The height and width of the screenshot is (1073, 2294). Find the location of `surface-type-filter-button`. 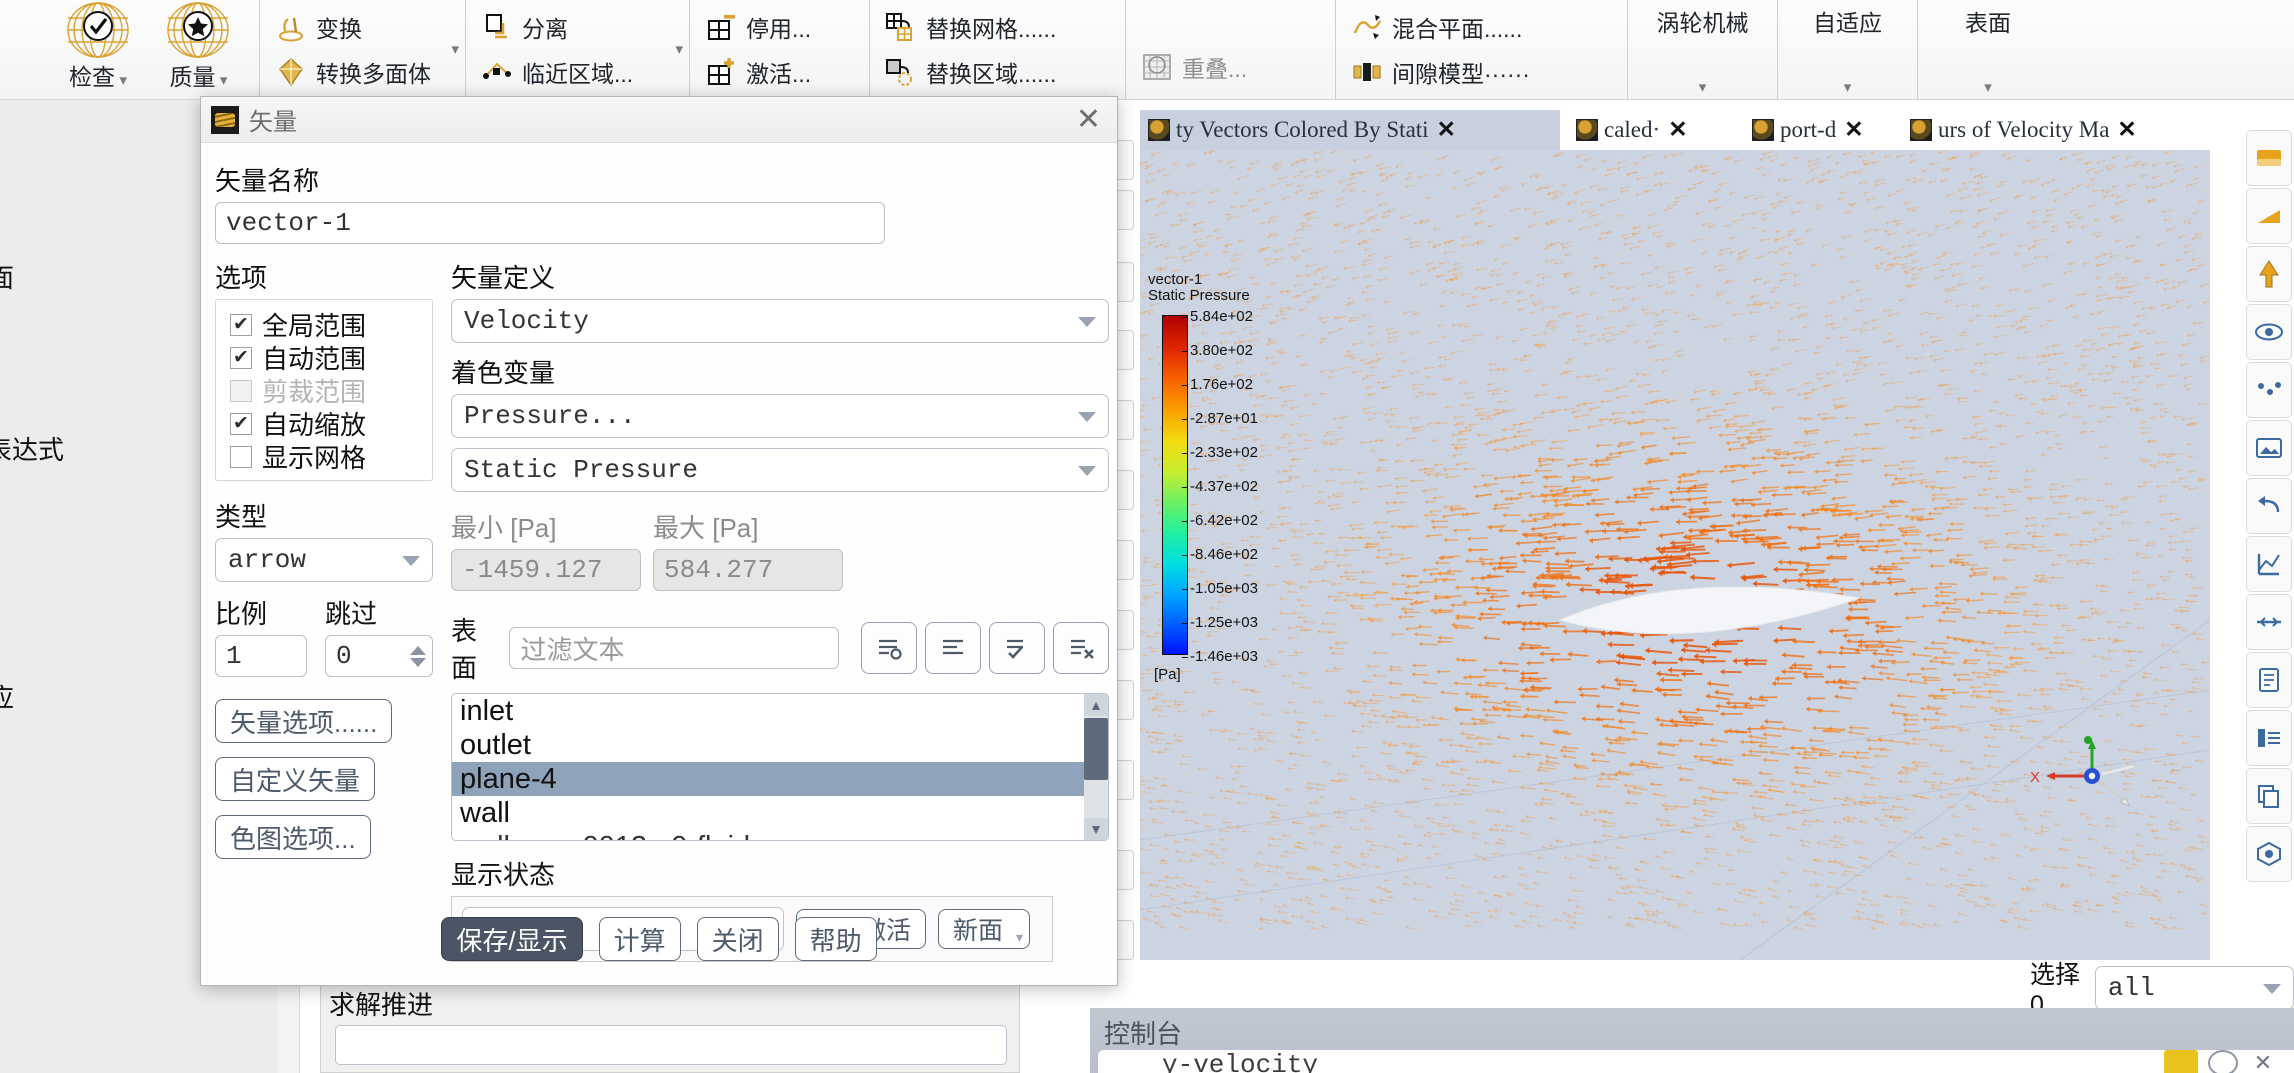

surface-type-filter-button is located at coordinates (889, 648).